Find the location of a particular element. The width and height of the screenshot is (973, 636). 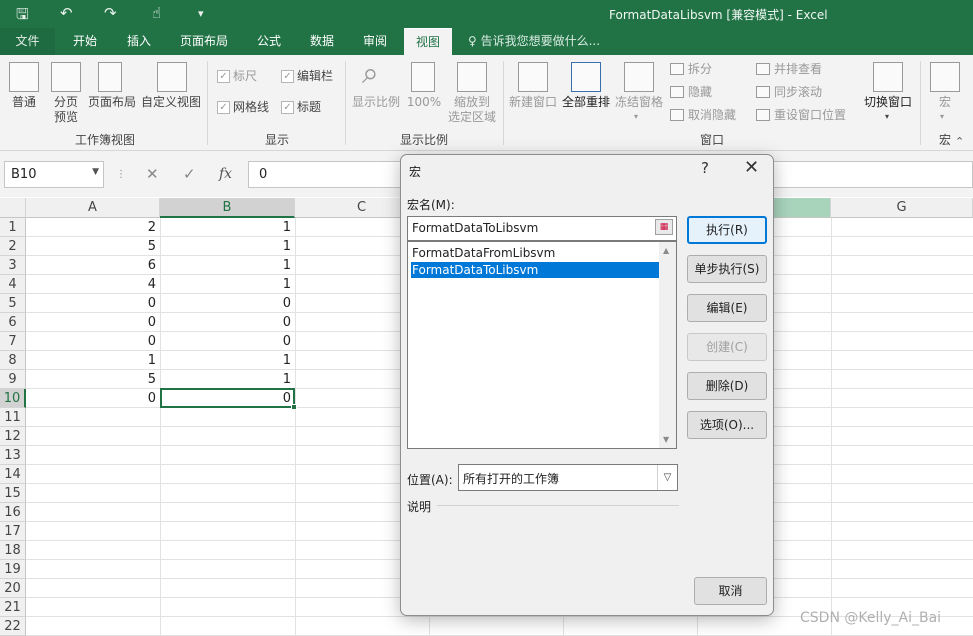

cell-b7: 0 is located at coordinates (227, 341).